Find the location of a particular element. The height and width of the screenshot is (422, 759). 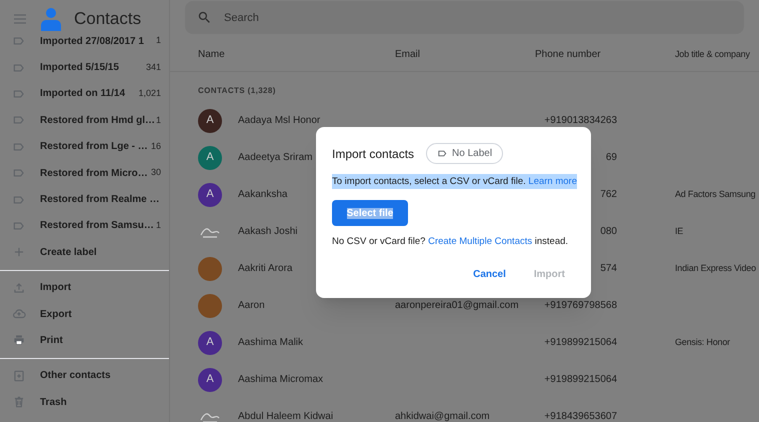

search-field: Search is located at coordinates (464, 17).